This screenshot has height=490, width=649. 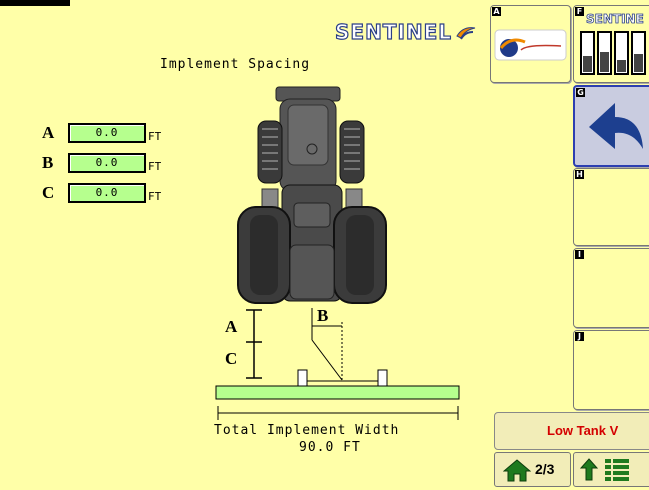 I want to click on surefire-logo-icon, so click(x=530, y=45).